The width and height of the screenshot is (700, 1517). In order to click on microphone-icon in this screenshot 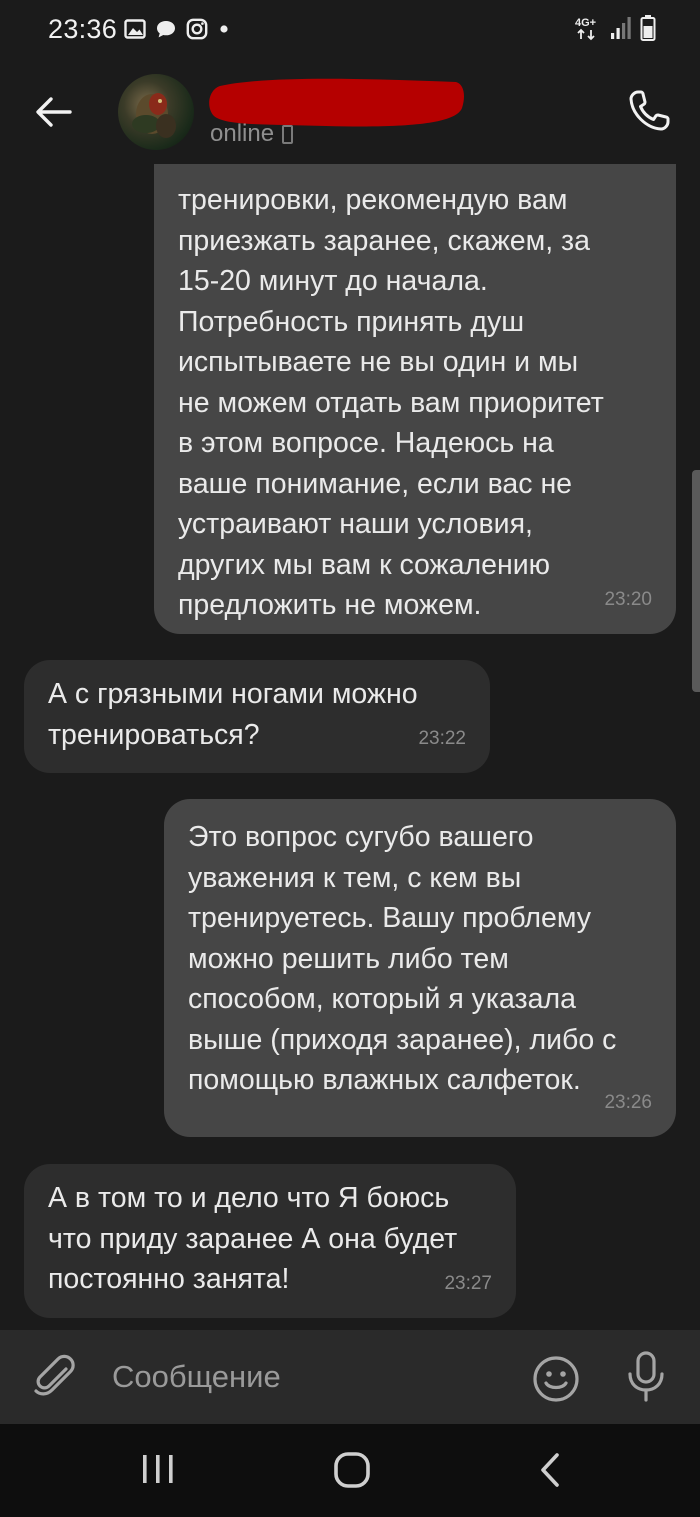, I will do `click(646, 1377)`.